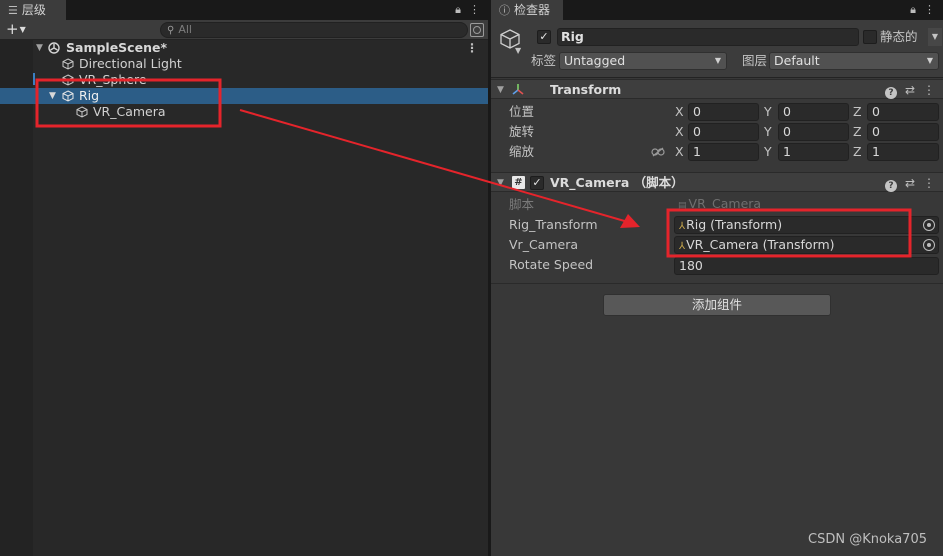  I want to click on script-header-actions: ? ⇄ ⋮, so click(906, 183).